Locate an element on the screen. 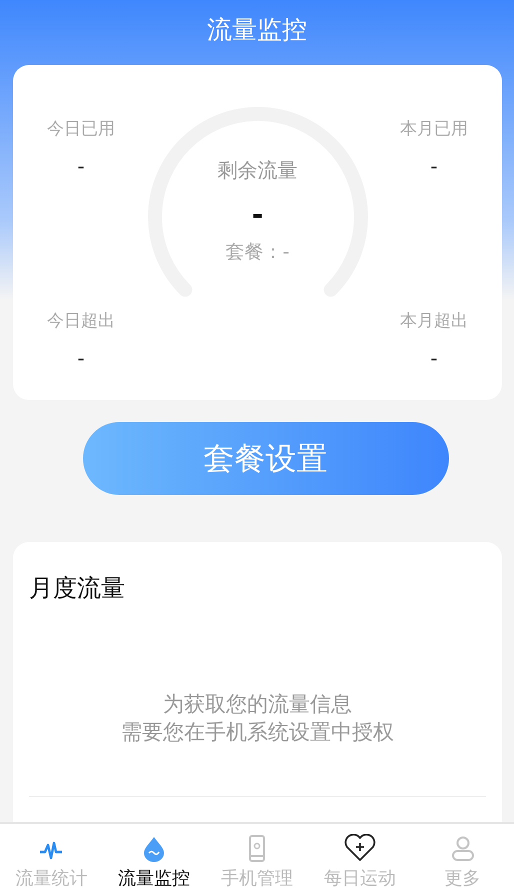  nav-tab: 每日运动 is located at coordinates (360, 858).